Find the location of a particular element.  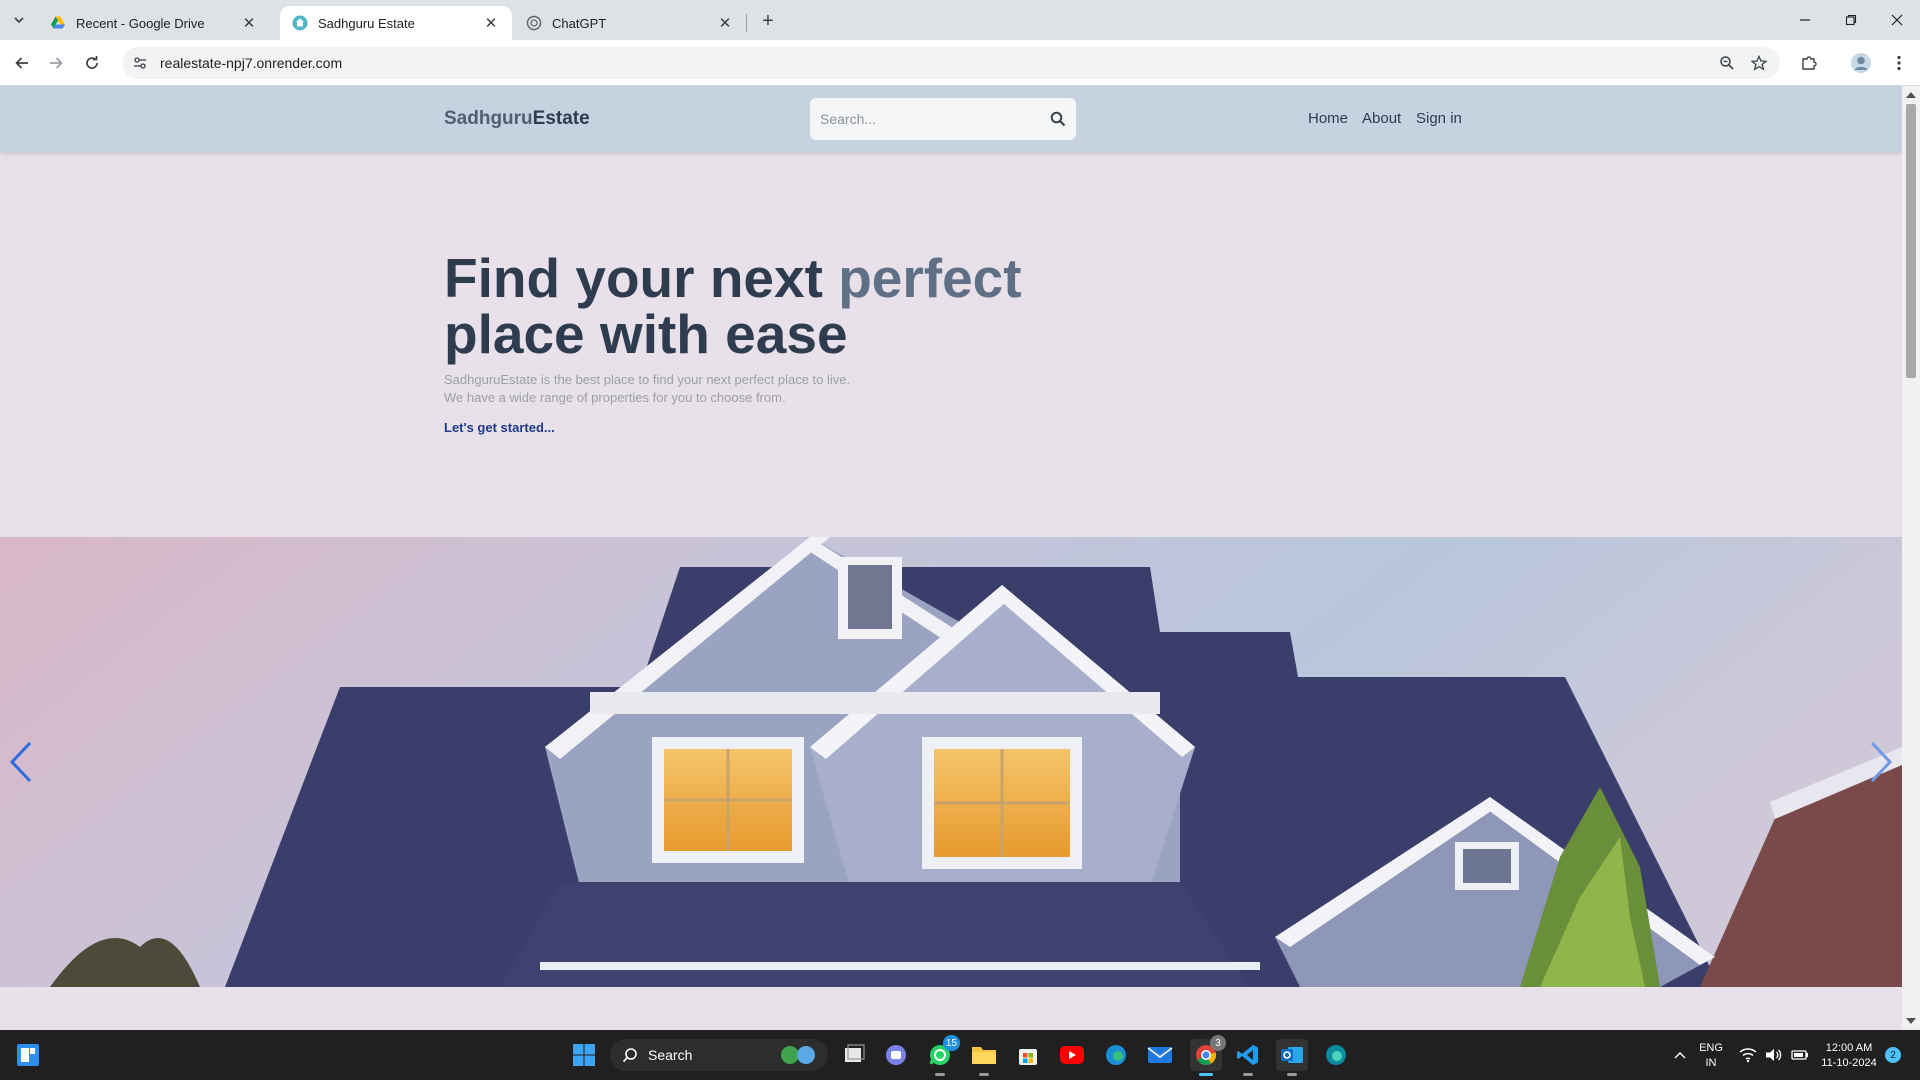

google-drive-icon is located at coordinates (58, 22).